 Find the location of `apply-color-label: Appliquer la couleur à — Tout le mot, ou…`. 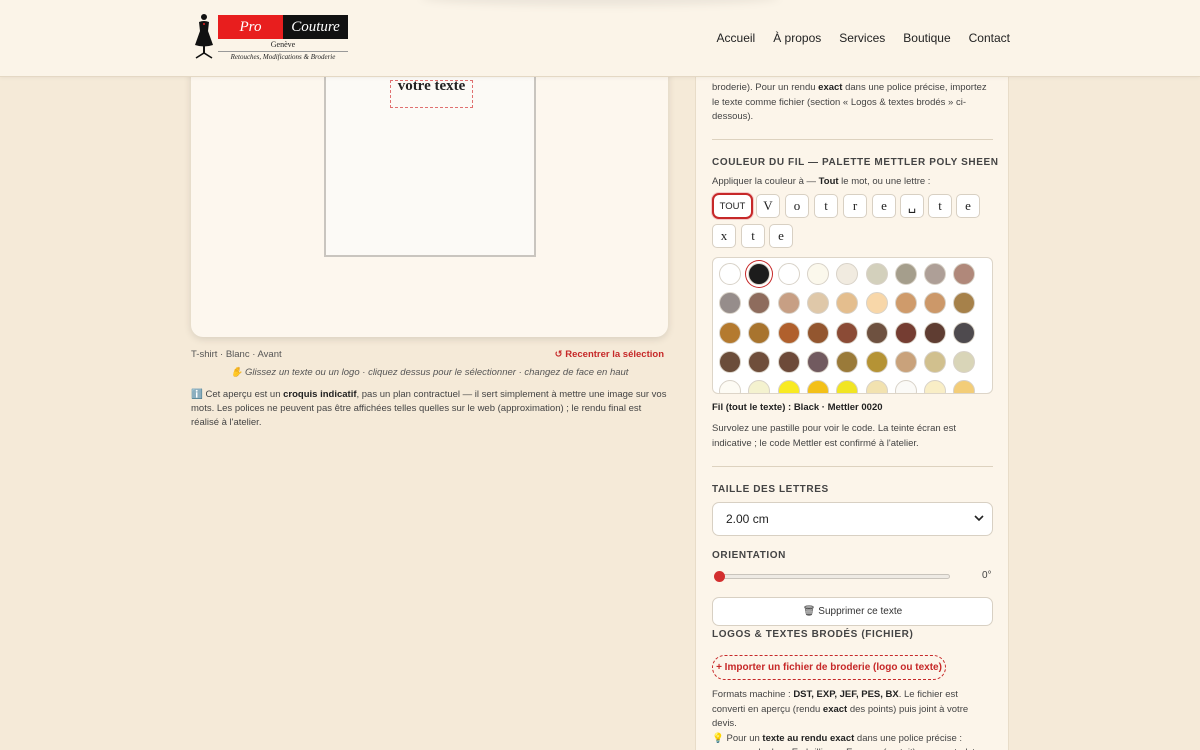

apply-color-label: Appliquer la couleur à — Tout le mot, ou… is located at coordinates (852, 182).